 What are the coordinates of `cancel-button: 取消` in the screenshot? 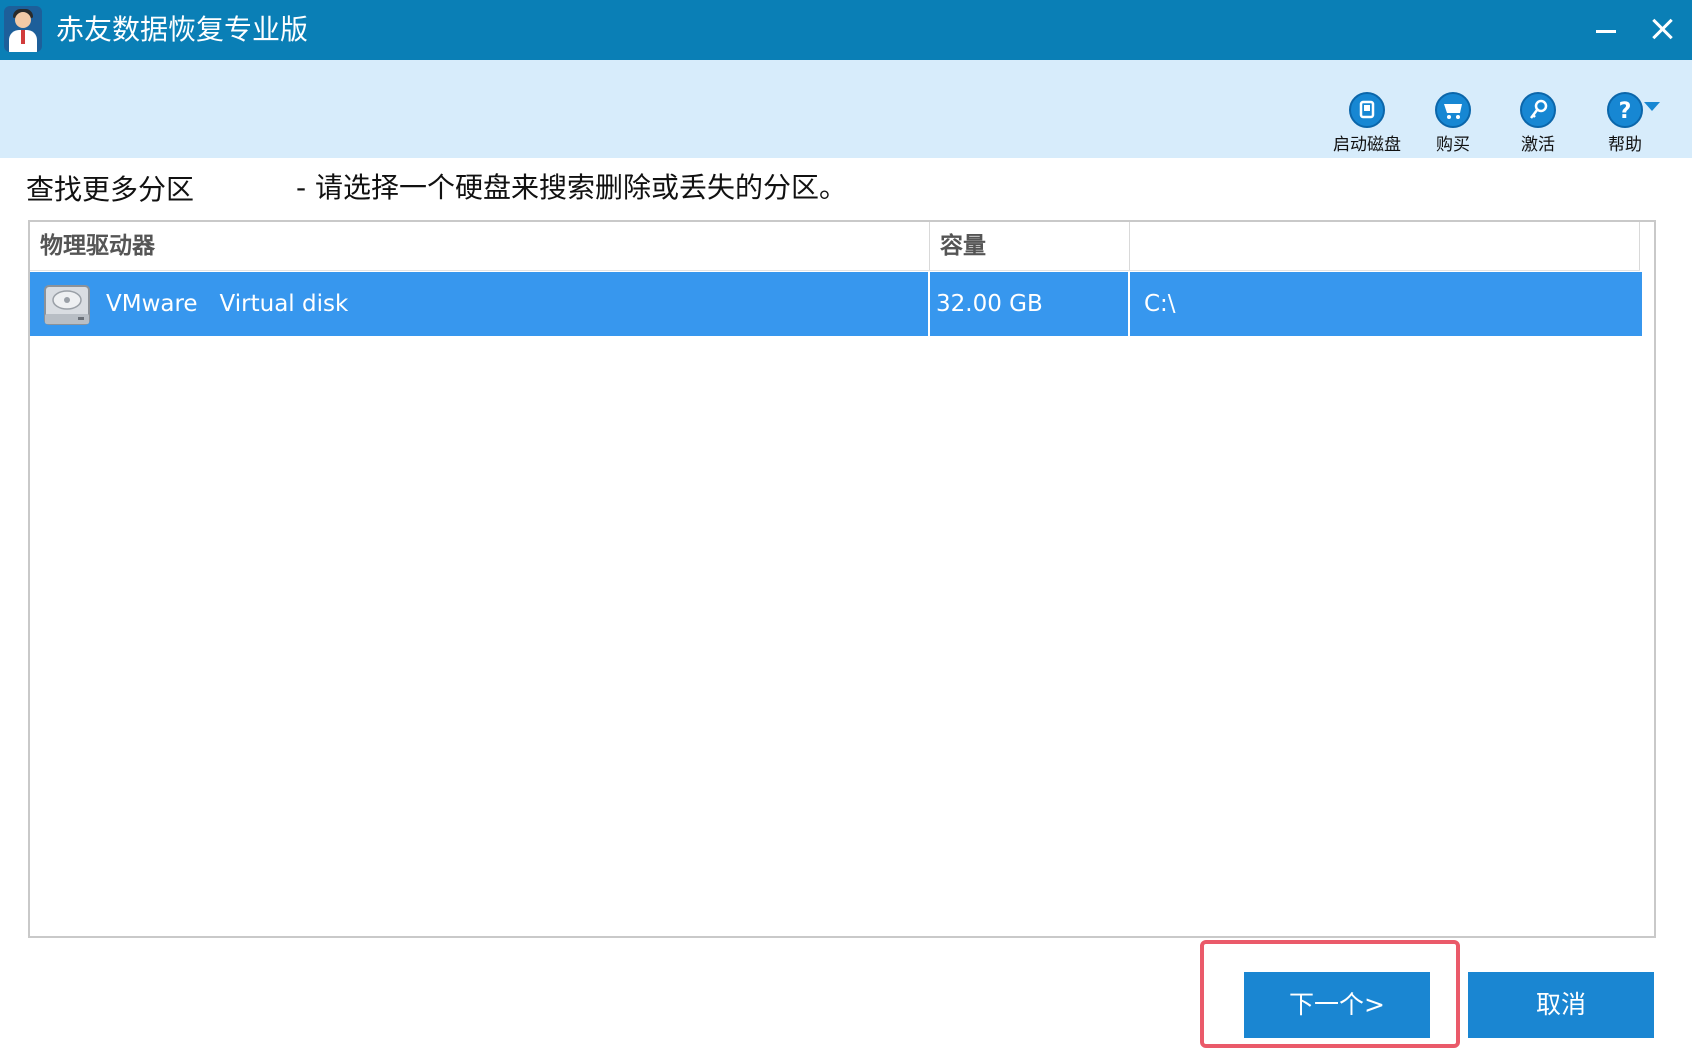 It's located at (1561, 1005).